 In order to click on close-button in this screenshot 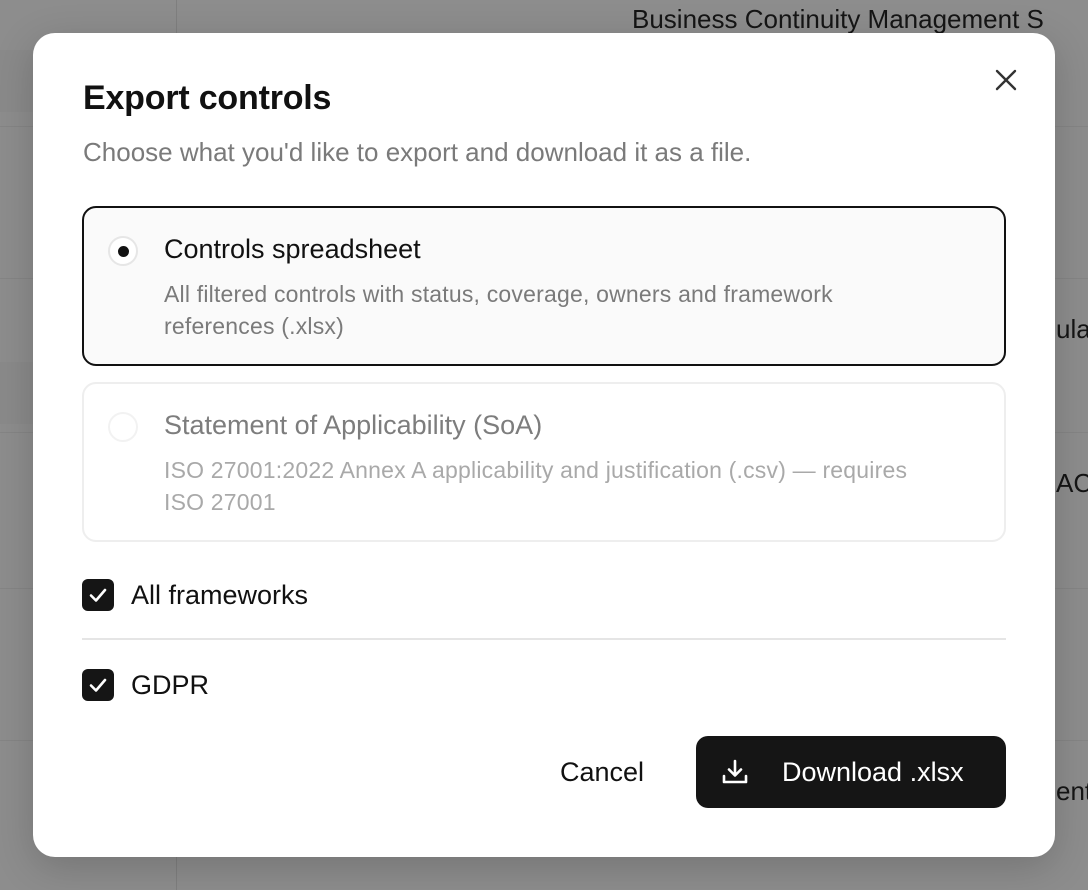, I will do `click(1006, 80)`.